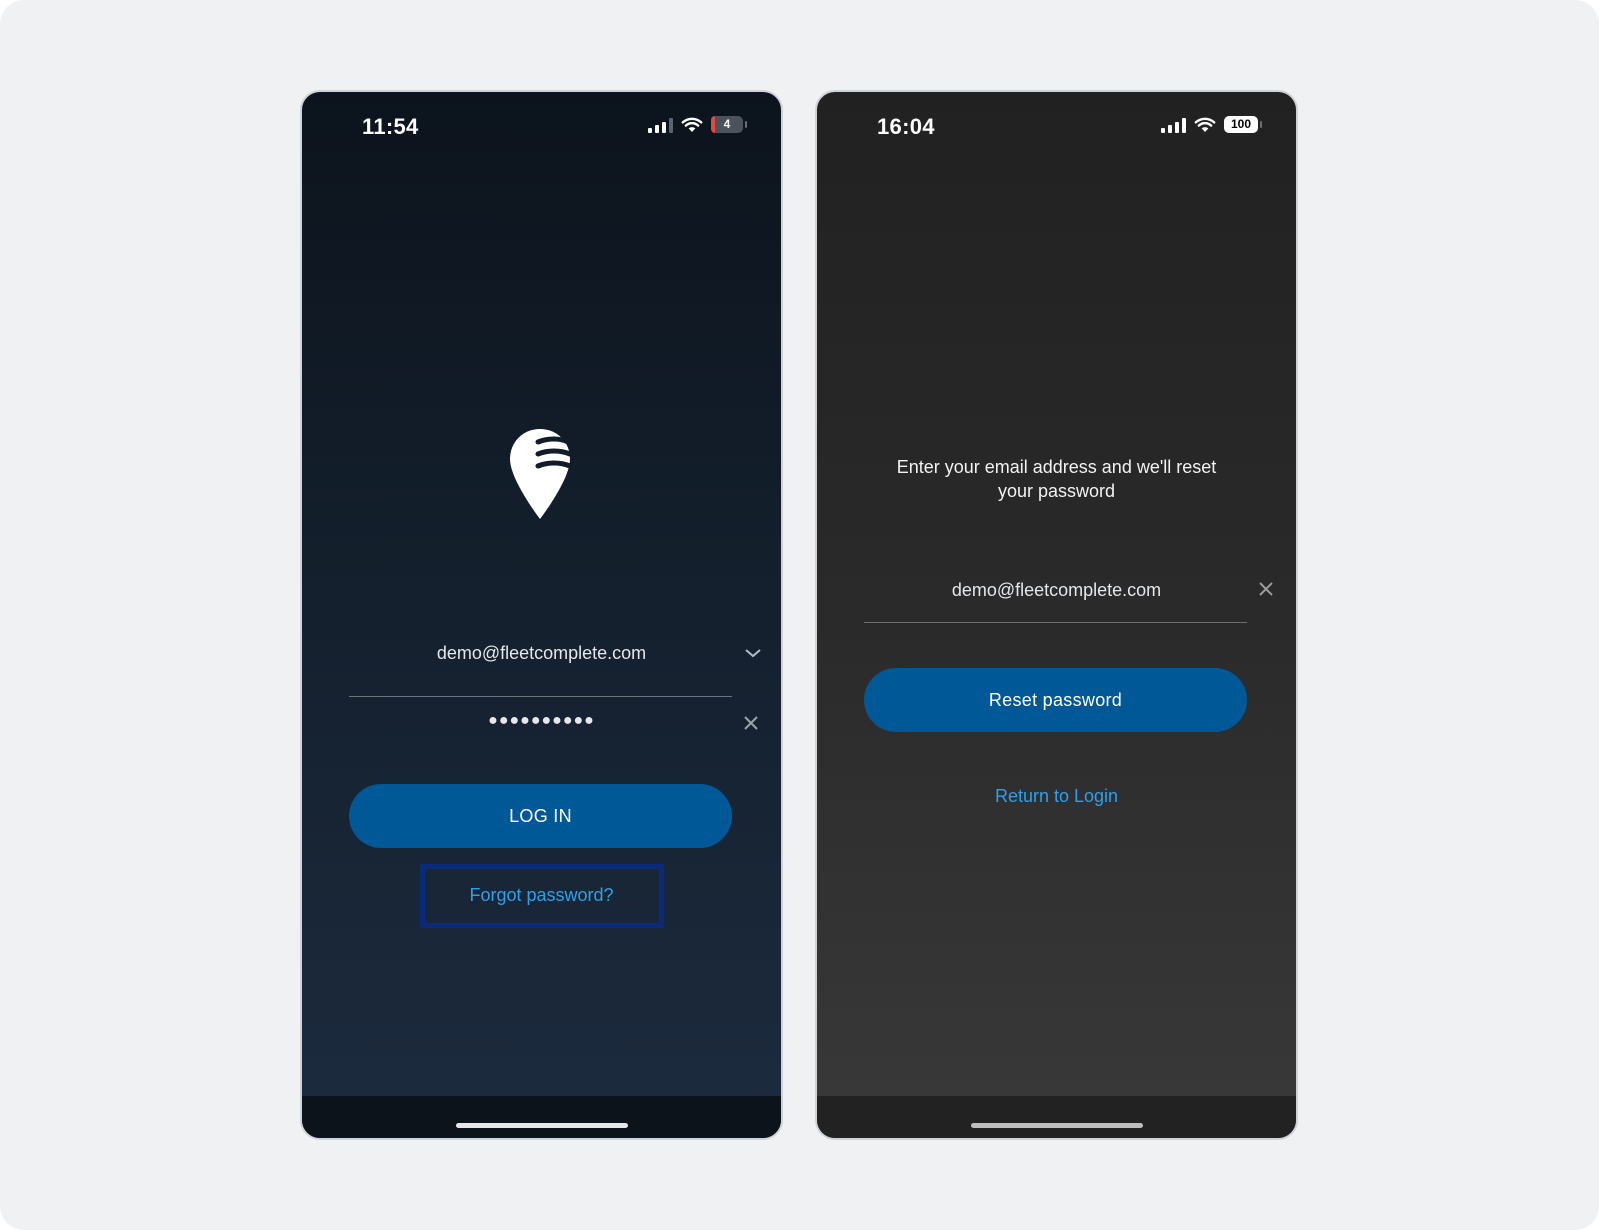 This screenshot has height=1230, width=1599. Describe the element at coordinates (540, 816) in the screenshot. I see `login-button: LOG IN` at that location.